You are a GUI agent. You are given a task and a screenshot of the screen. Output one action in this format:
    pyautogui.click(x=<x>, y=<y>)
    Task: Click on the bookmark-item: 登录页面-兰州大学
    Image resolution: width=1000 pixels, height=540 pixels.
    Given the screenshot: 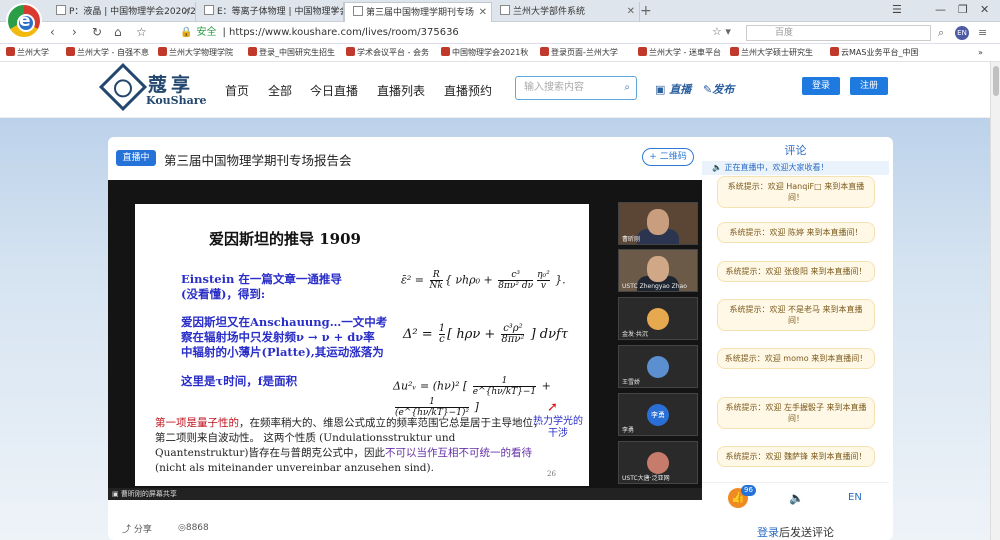 What is the action you would take?
    pyautogui.click(x=579, y=53)
    